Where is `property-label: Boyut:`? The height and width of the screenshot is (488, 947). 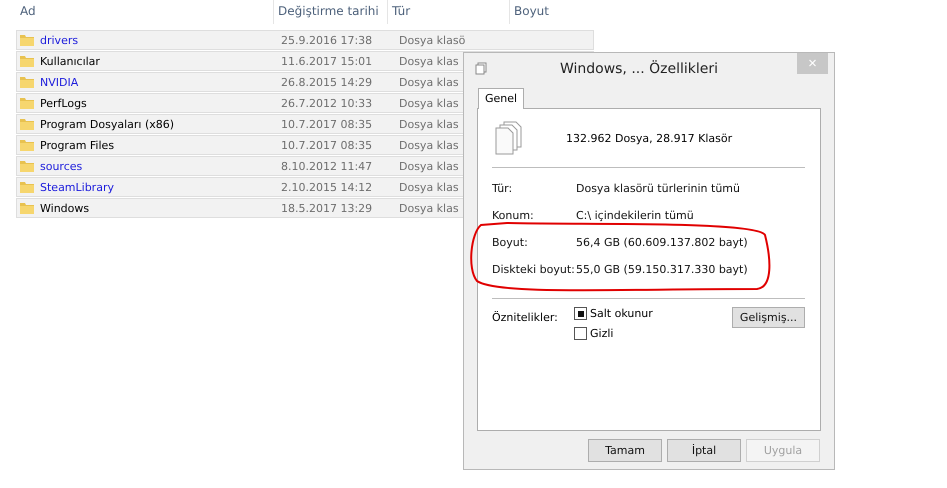 property-label: Boyut: is located at coordinates (510, 242).